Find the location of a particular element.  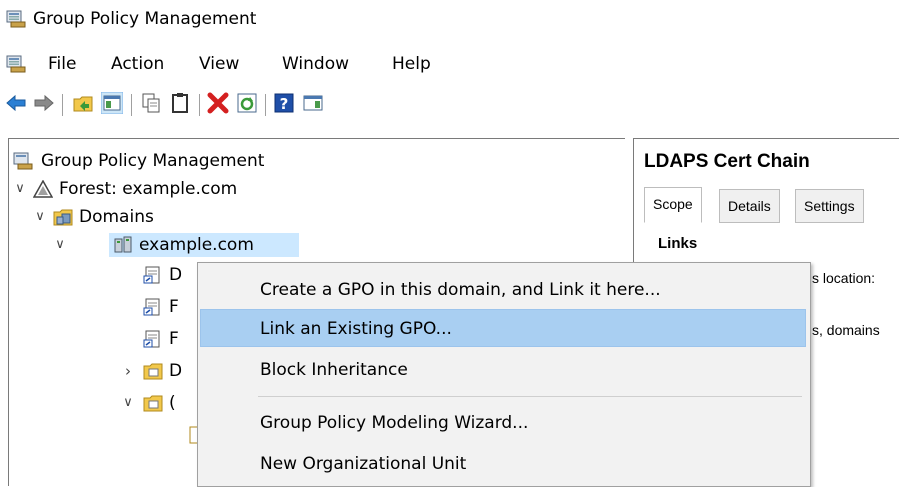

menu-separator is located at coordinates (530, 396).